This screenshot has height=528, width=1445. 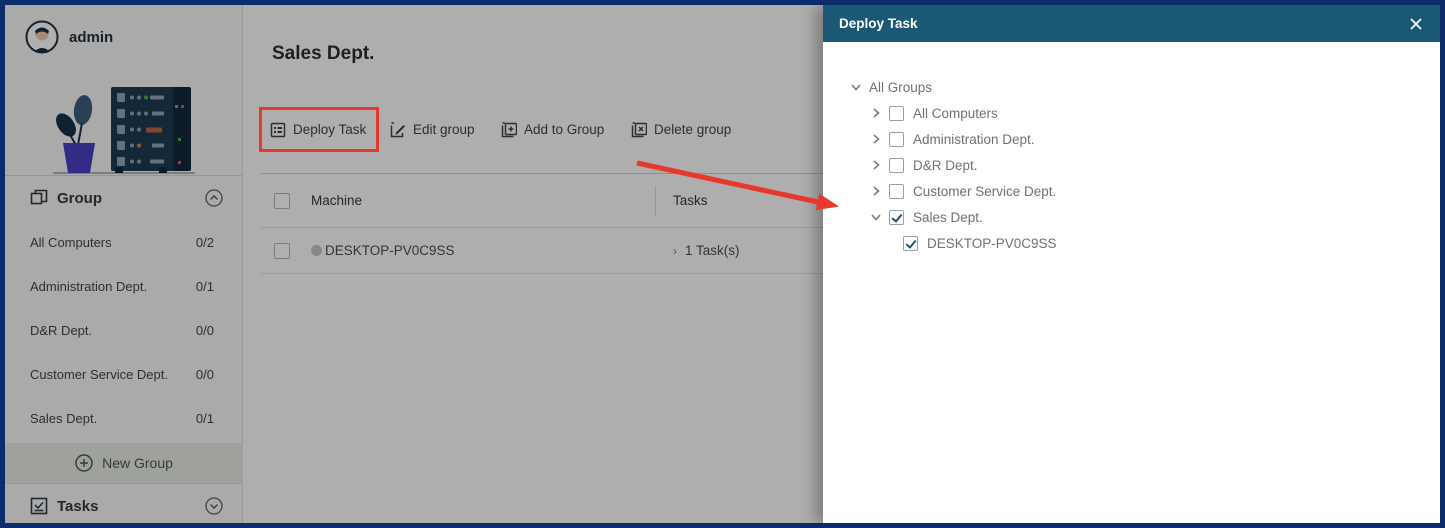 What do you see at coordinates (878, 23) in the screenshot?
I see `dialog-title: Deploy Task` at bounding box center [878, 23].